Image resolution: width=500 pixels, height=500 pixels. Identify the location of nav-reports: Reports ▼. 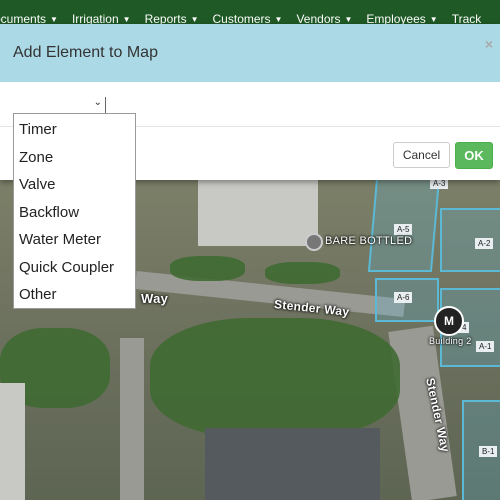
(179, 12).